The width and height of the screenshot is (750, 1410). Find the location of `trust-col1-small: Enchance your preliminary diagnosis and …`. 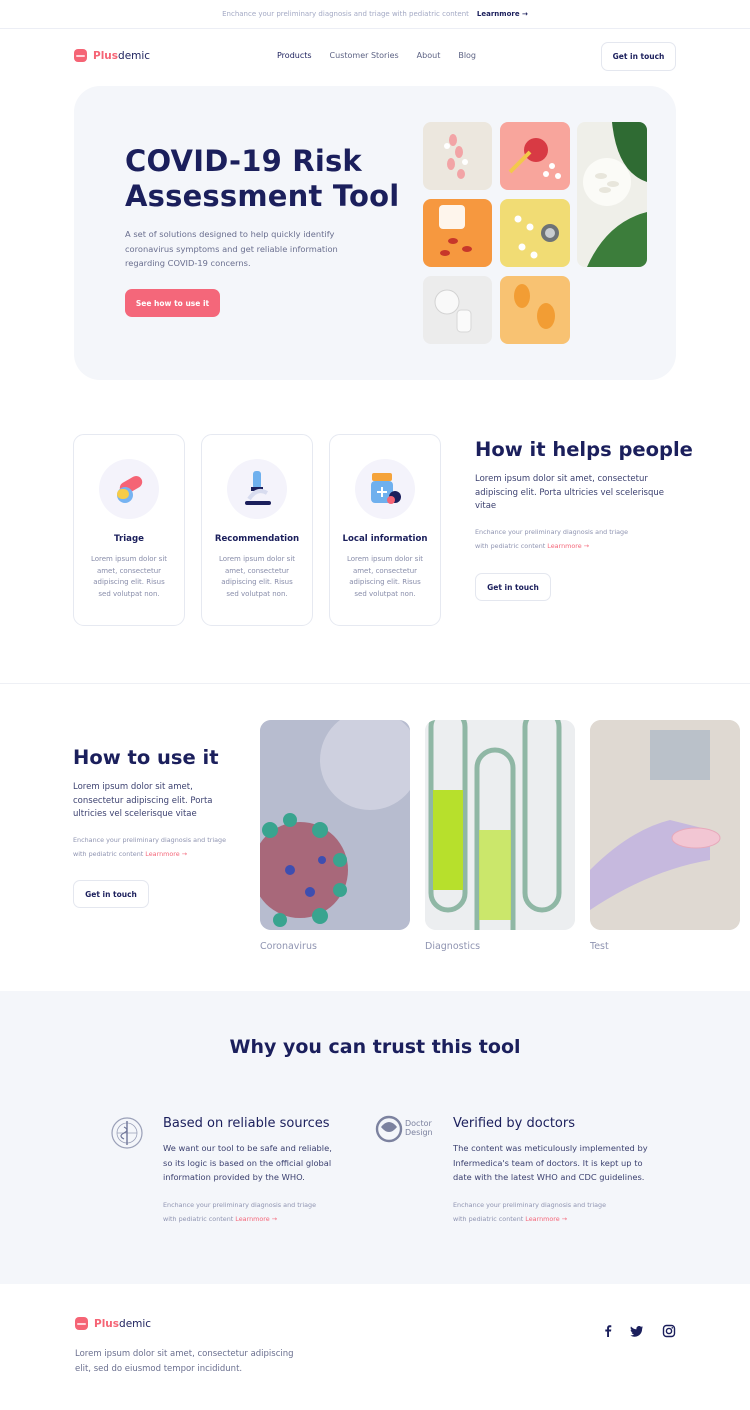

trust-col1-small: Enchance your preliminary diagnosis and … is located at coordinates (240, 1212).